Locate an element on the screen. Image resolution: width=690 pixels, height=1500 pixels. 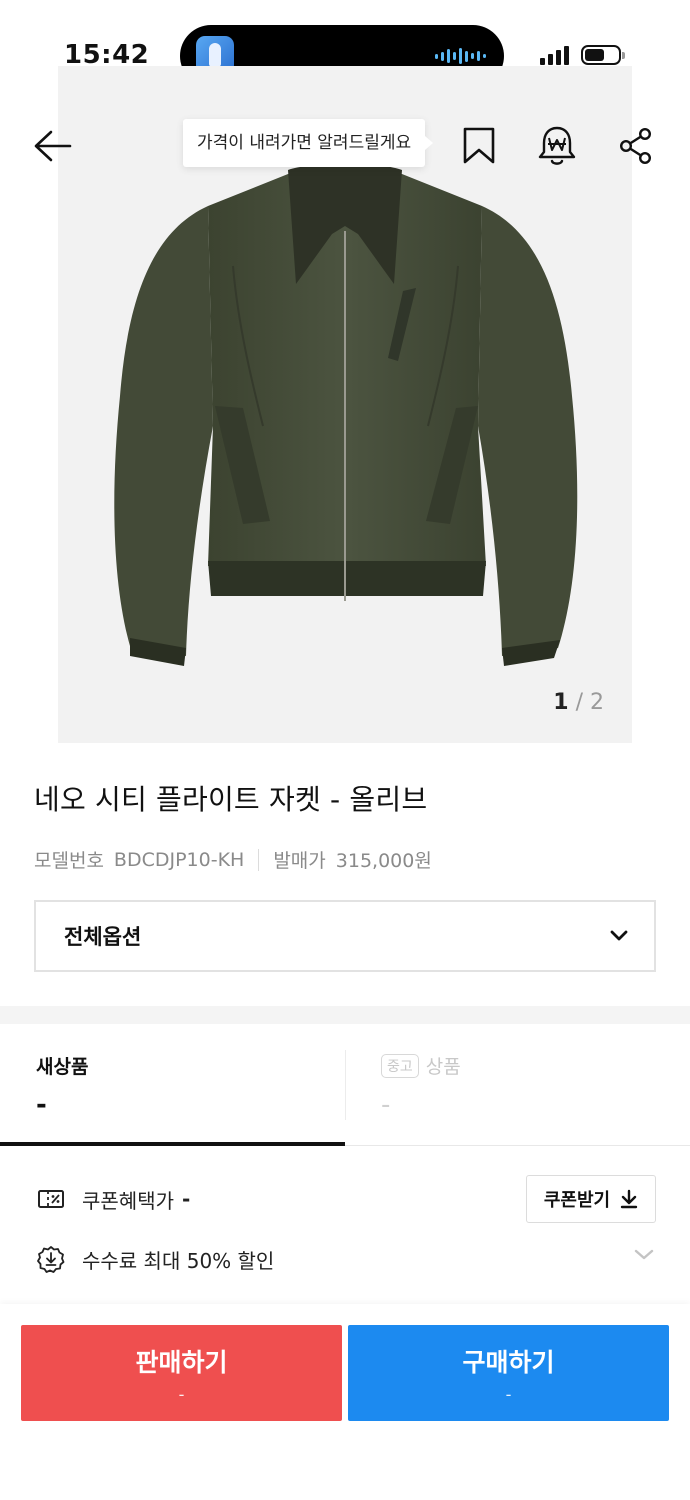
meta-divider is located at coordinates (259, 859).